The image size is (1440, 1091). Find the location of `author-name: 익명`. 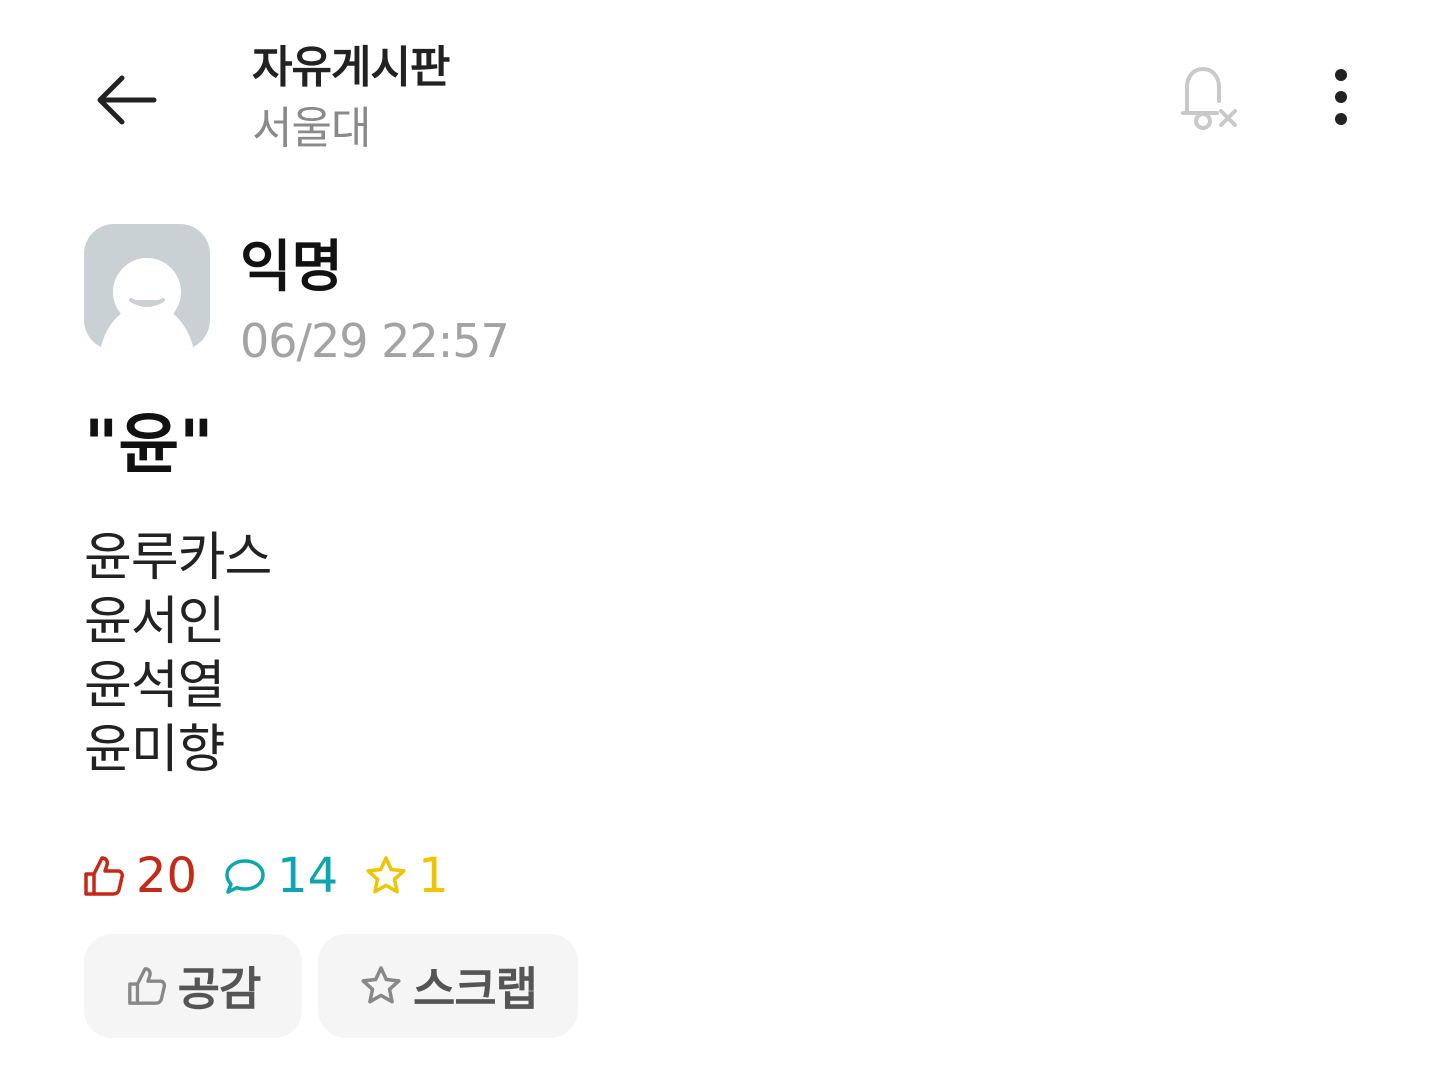

author-name: 익명 is located at coordinates (292, 267).